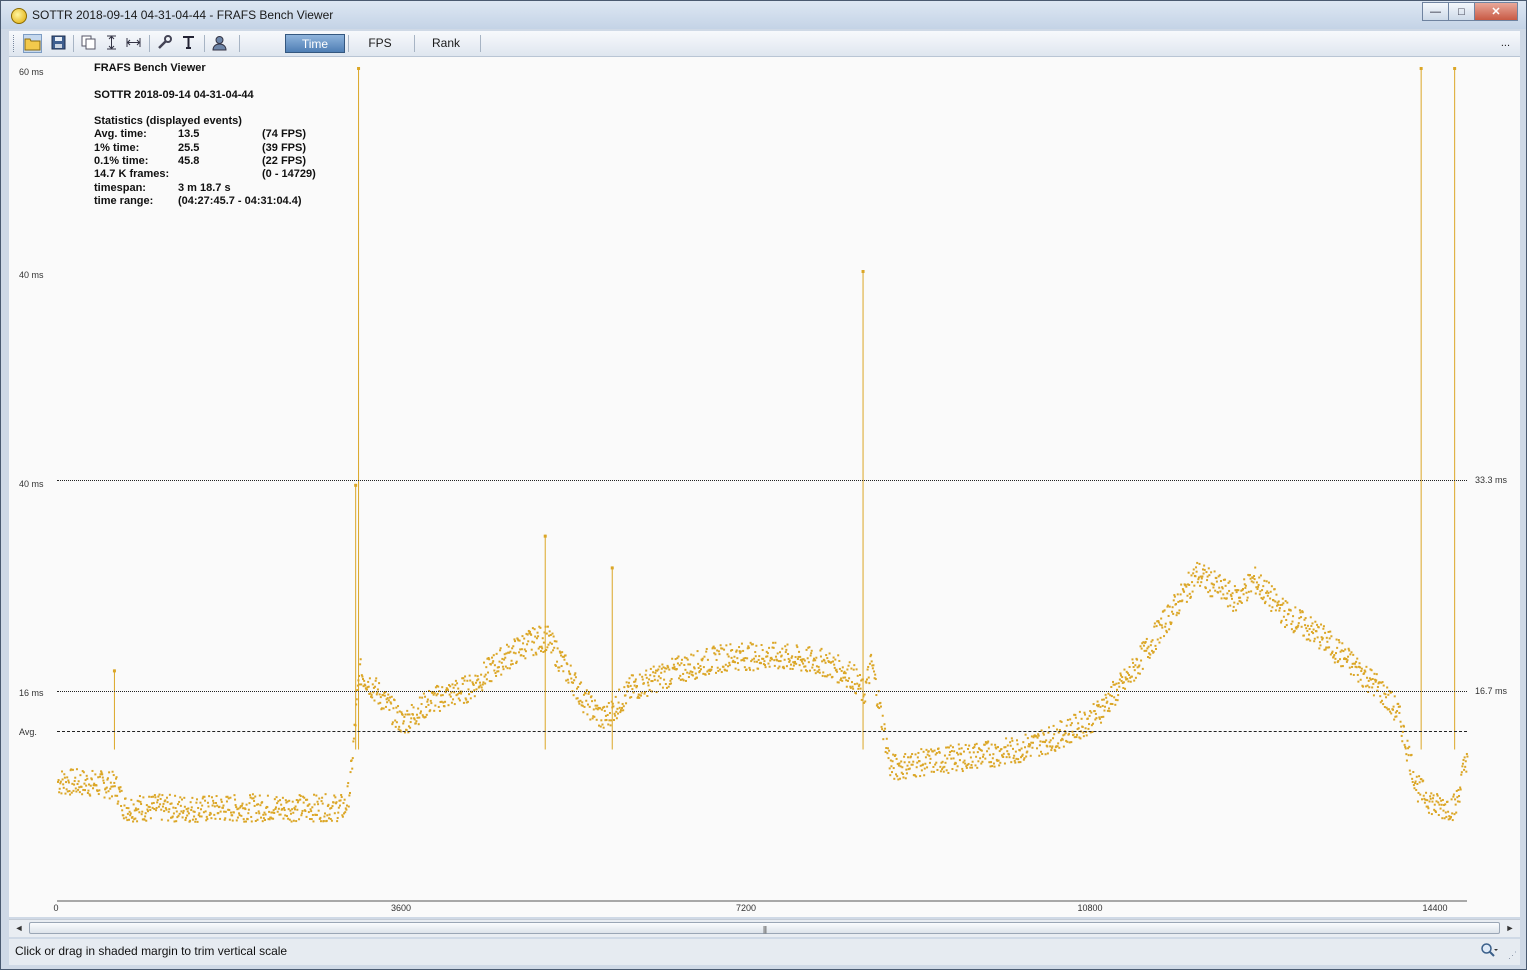 The height and width of the screenshot is (970, 1527). What do you see at coordinates (58, 43) in the screenshot?
I see `save-icon` at bounding box center [58, 43].